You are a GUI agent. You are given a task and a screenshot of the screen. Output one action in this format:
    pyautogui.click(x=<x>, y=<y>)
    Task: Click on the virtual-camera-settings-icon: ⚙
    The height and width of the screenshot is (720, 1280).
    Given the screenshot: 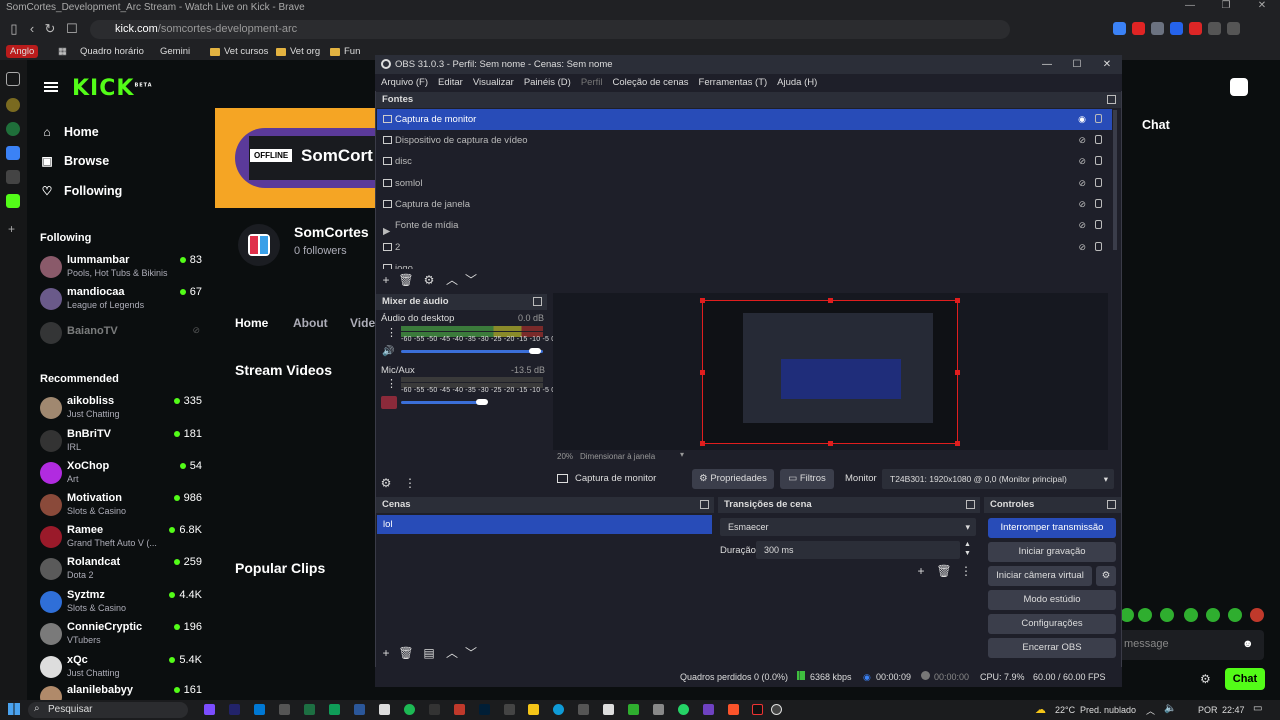 What is the action you would take?
    pyautogui.click(x=1106, y=576)
    